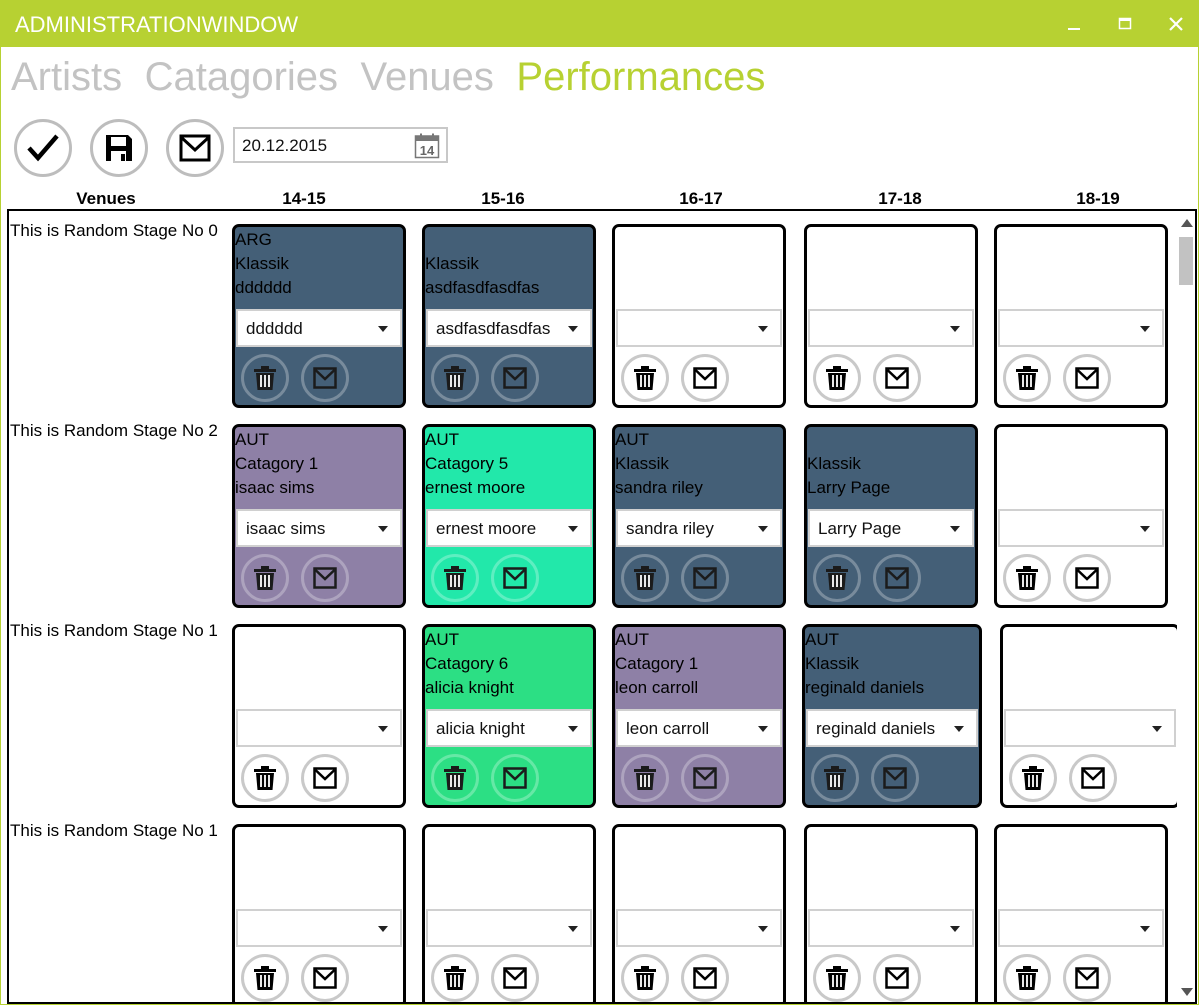 This screenshot has height=1005, width=1199. I want to click on performance-slot: AUT Catagory 1 leon carroll leon carroll, so click(699, 716).